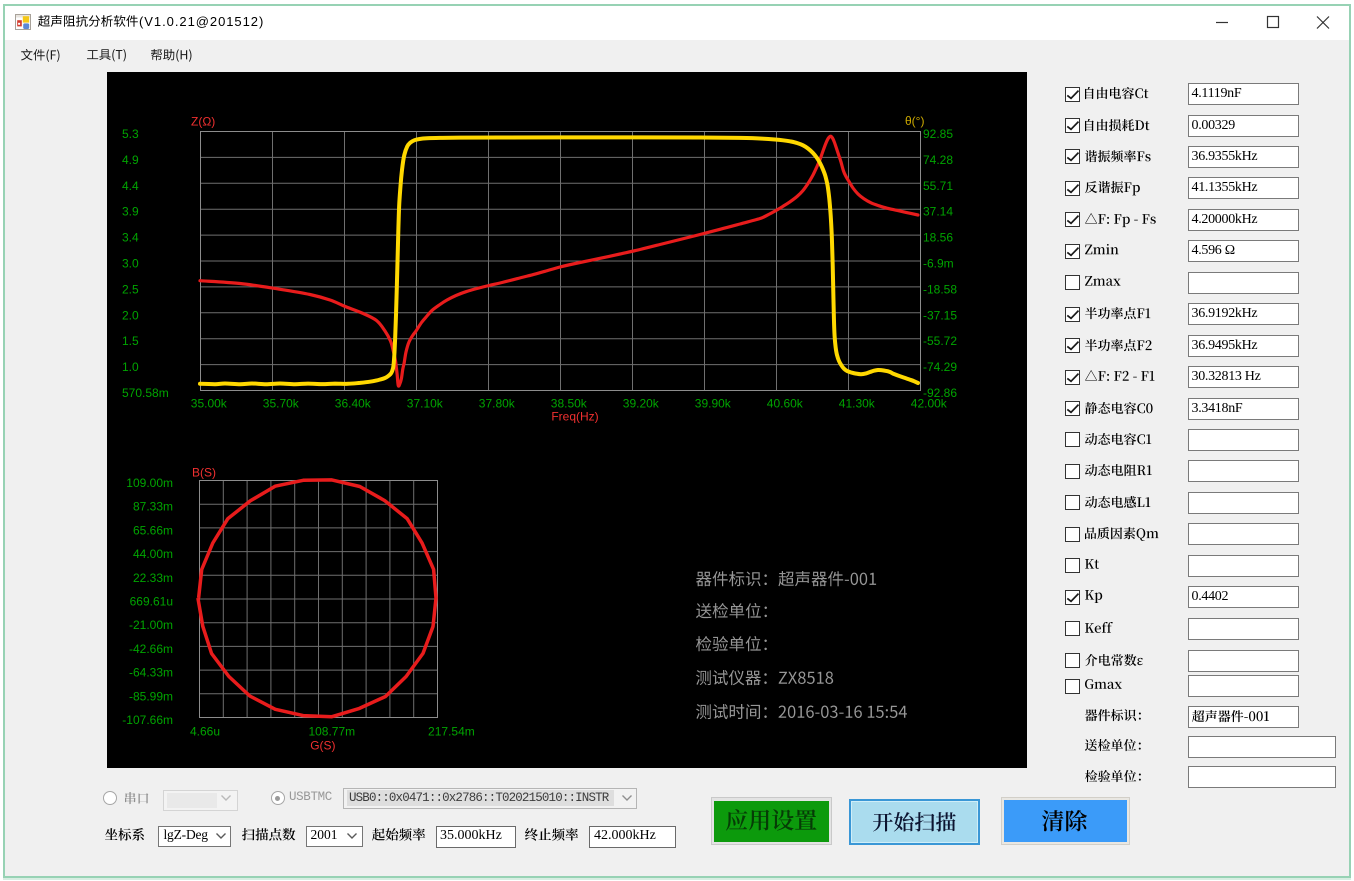  Describe the element at coordinates (713, 404) in the screenshot. I see `svg-text: 39.90k` at that location.